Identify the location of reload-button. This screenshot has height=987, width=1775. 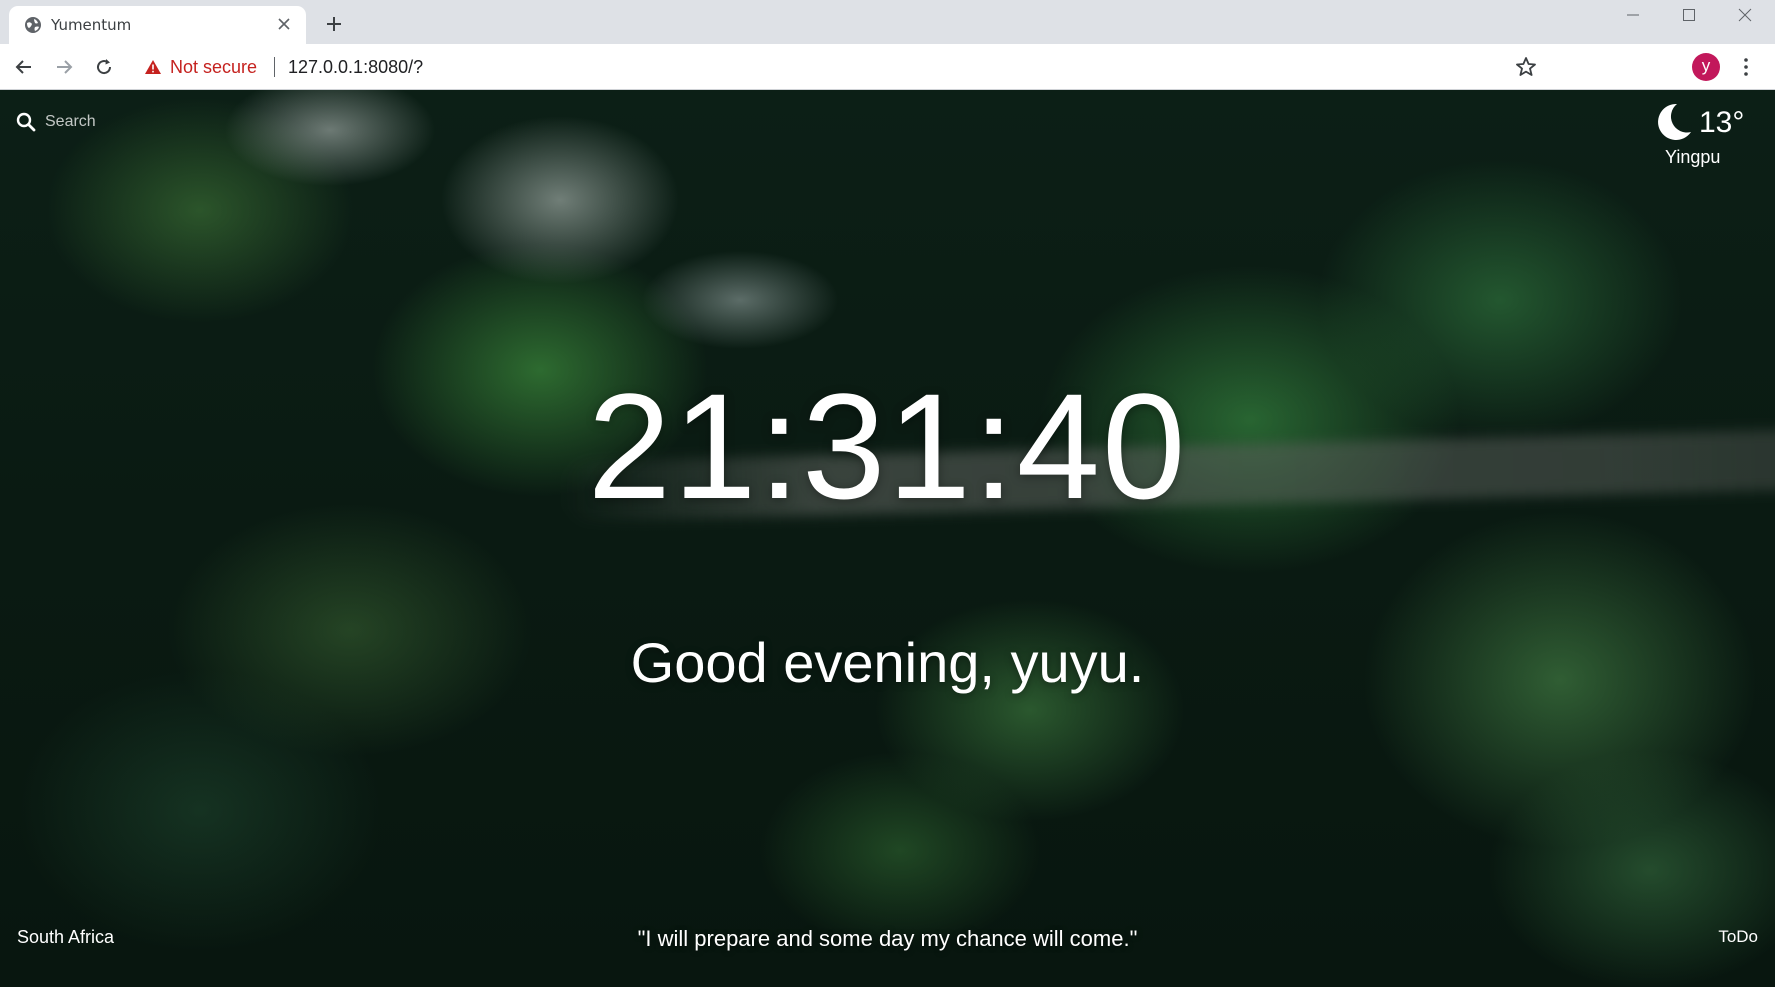
(104, 67).